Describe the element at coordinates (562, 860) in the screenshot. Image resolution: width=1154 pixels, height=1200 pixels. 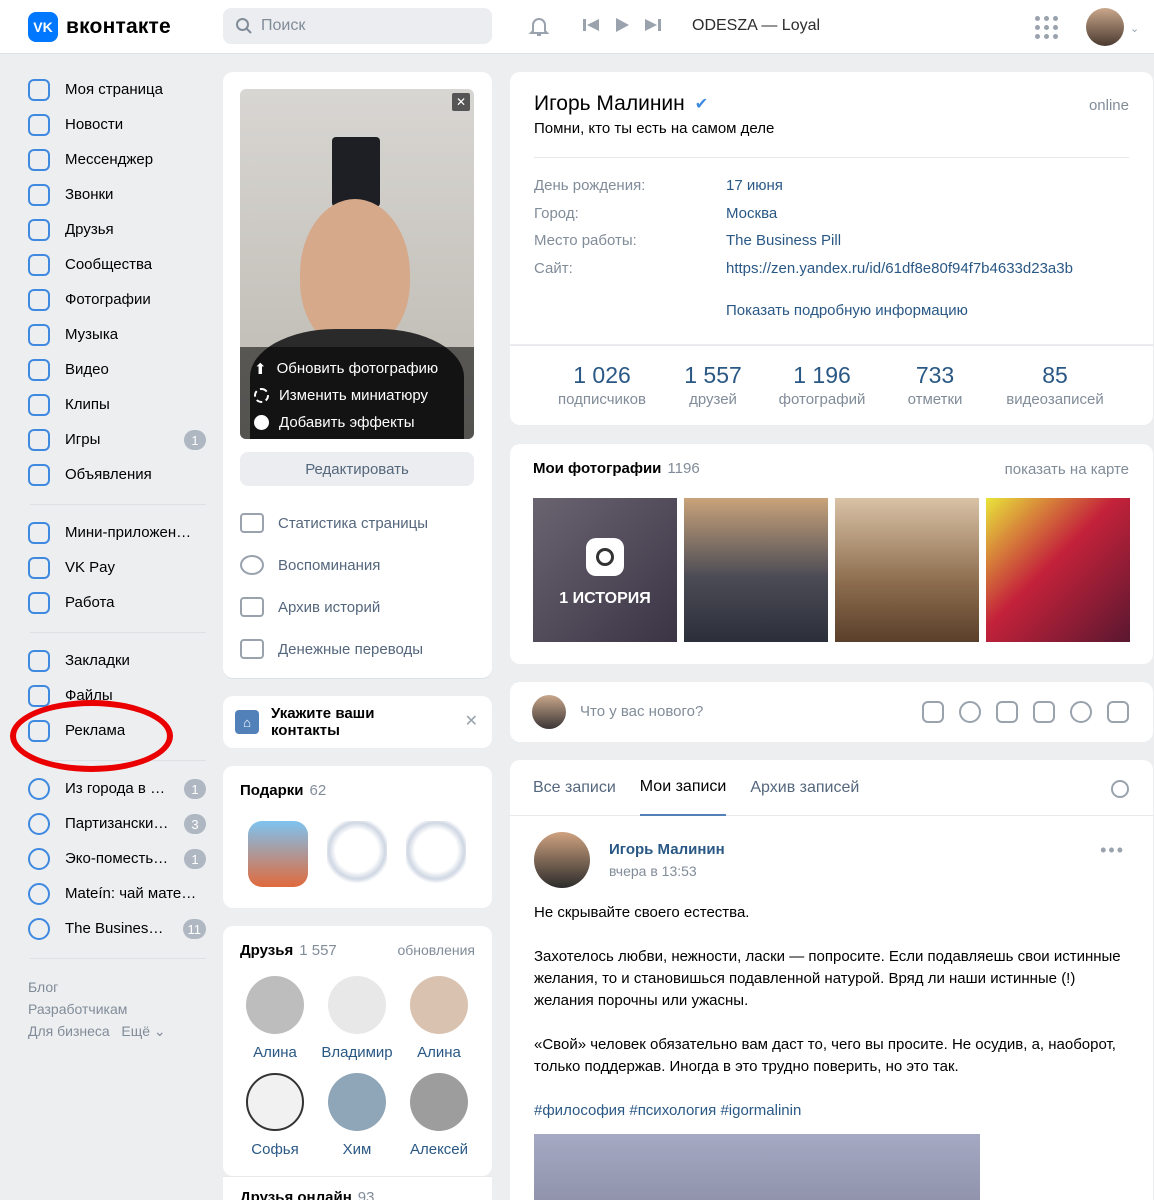
I see `post-author-avatar` at that location.